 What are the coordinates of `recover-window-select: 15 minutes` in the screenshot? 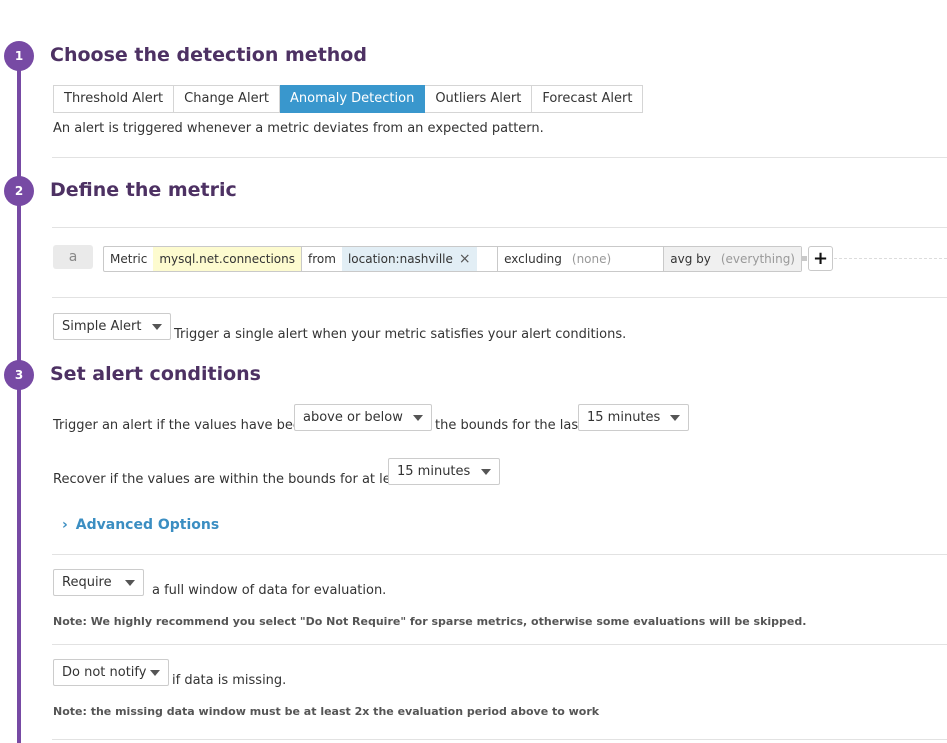 It's located at (444, 471).